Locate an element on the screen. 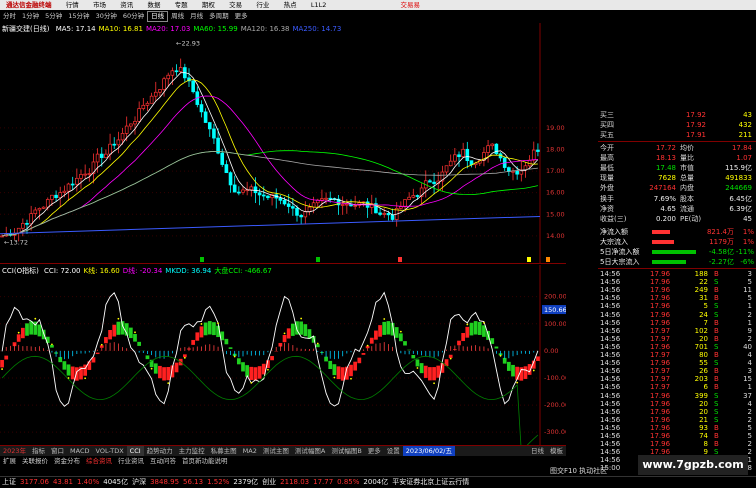 Image resolution: width=756 pixels, height=488 pixels. period-tab-4: 30分钟 is located at coordinates (106, 16).